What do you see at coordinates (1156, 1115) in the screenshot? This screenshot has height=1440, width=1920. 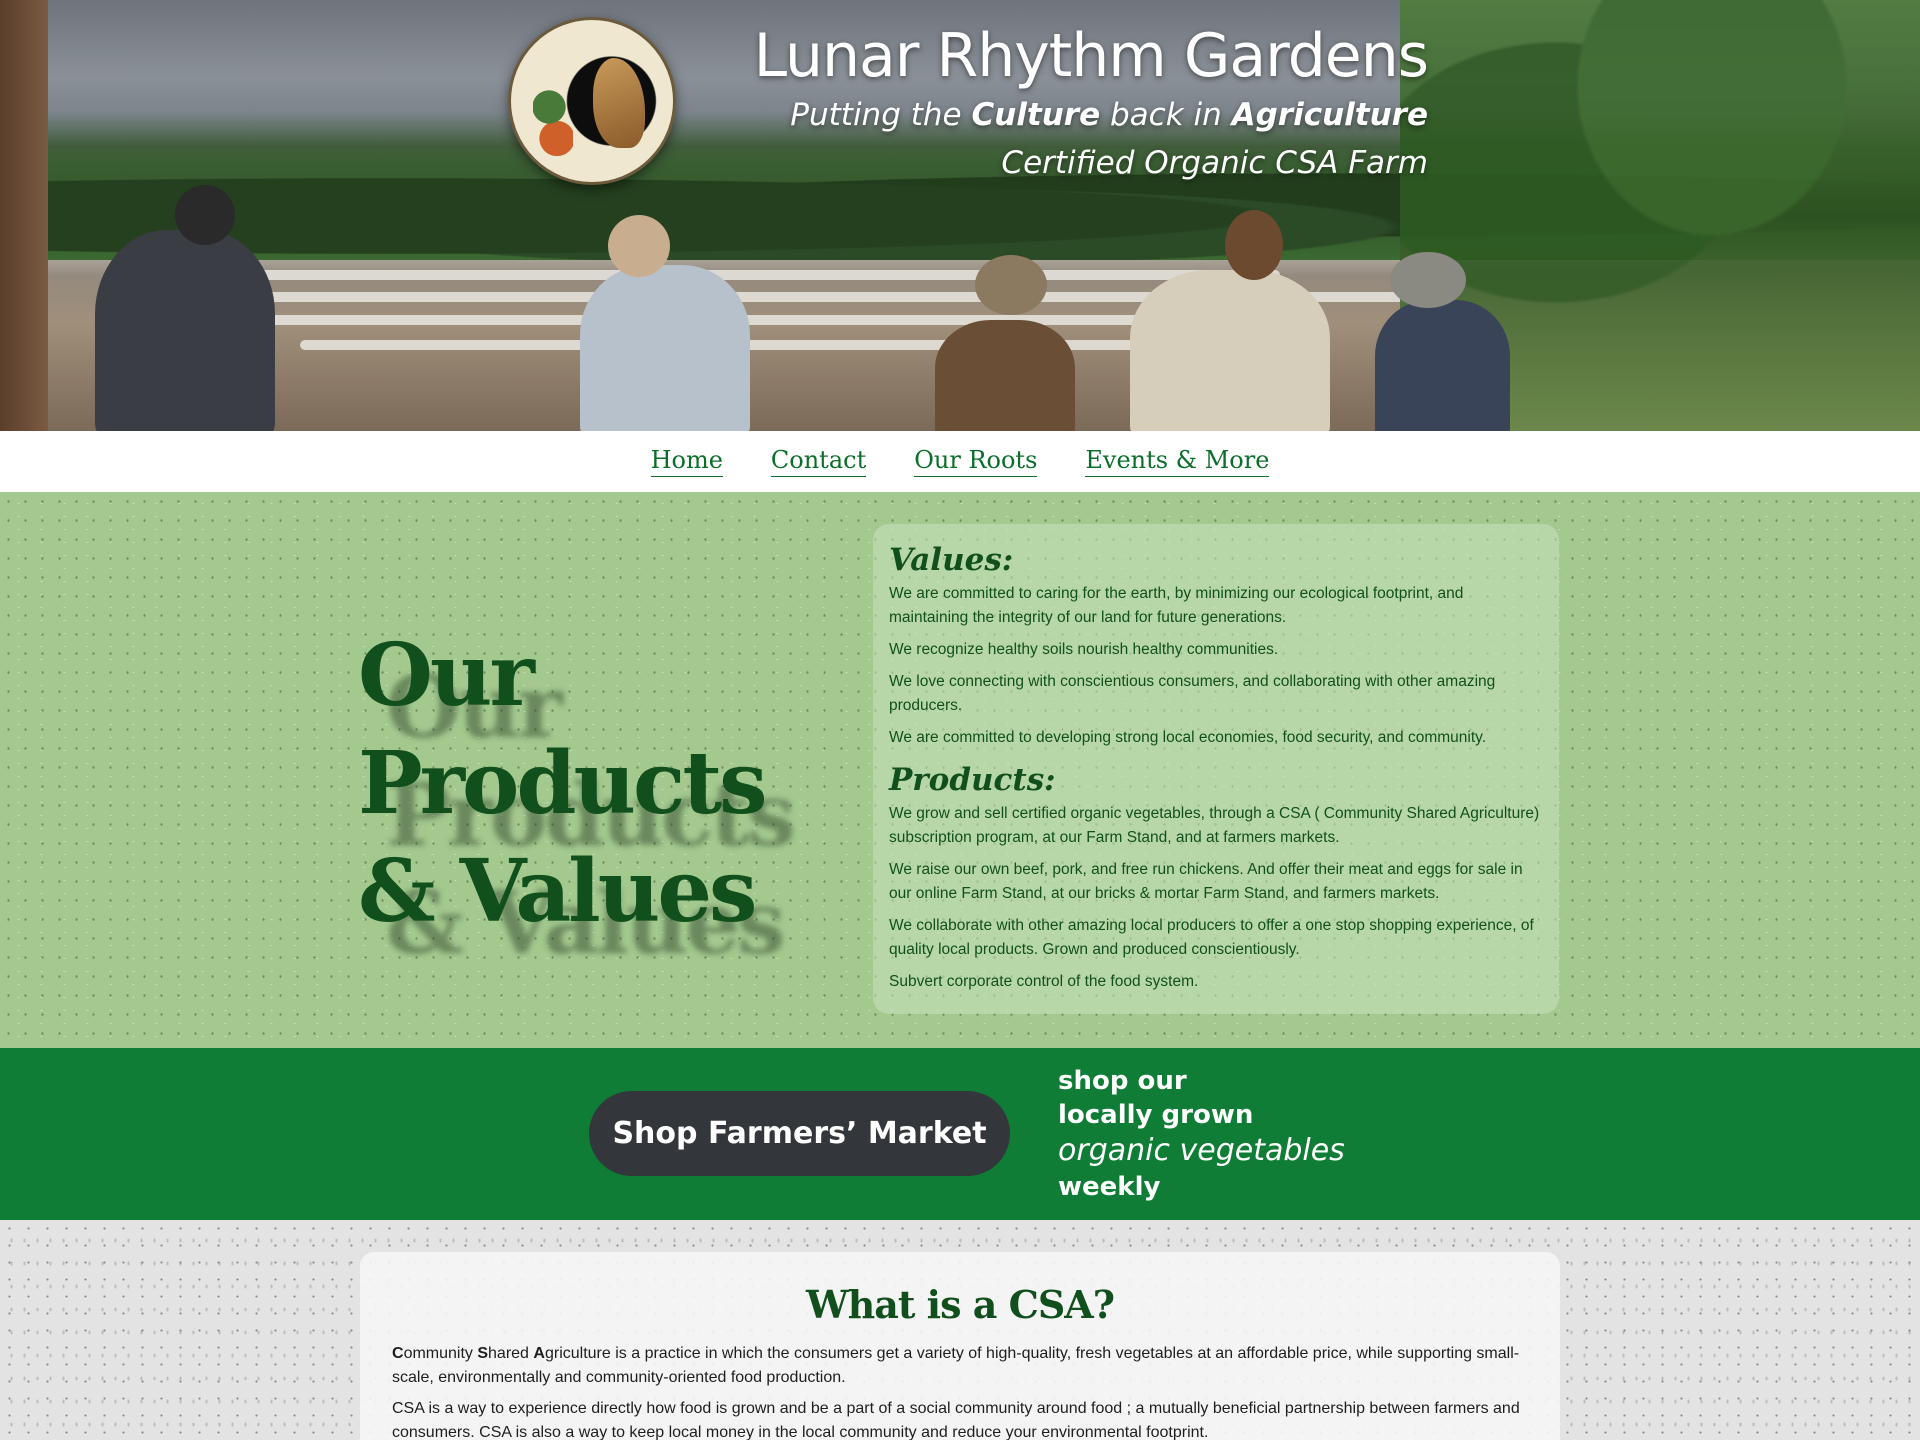 I see `promo-line: locally grown` at bounding box center [1156, 1115].